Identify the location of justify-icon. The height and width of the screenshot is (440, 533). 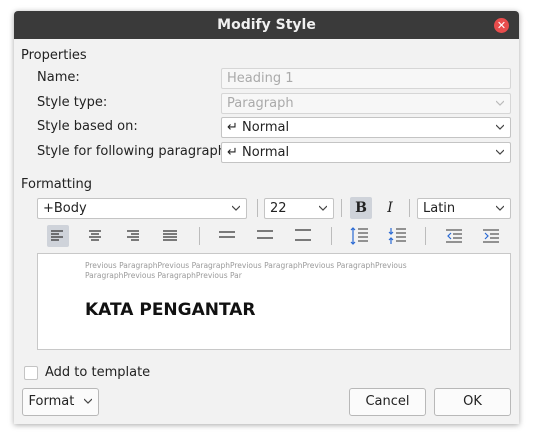
(170, 235).